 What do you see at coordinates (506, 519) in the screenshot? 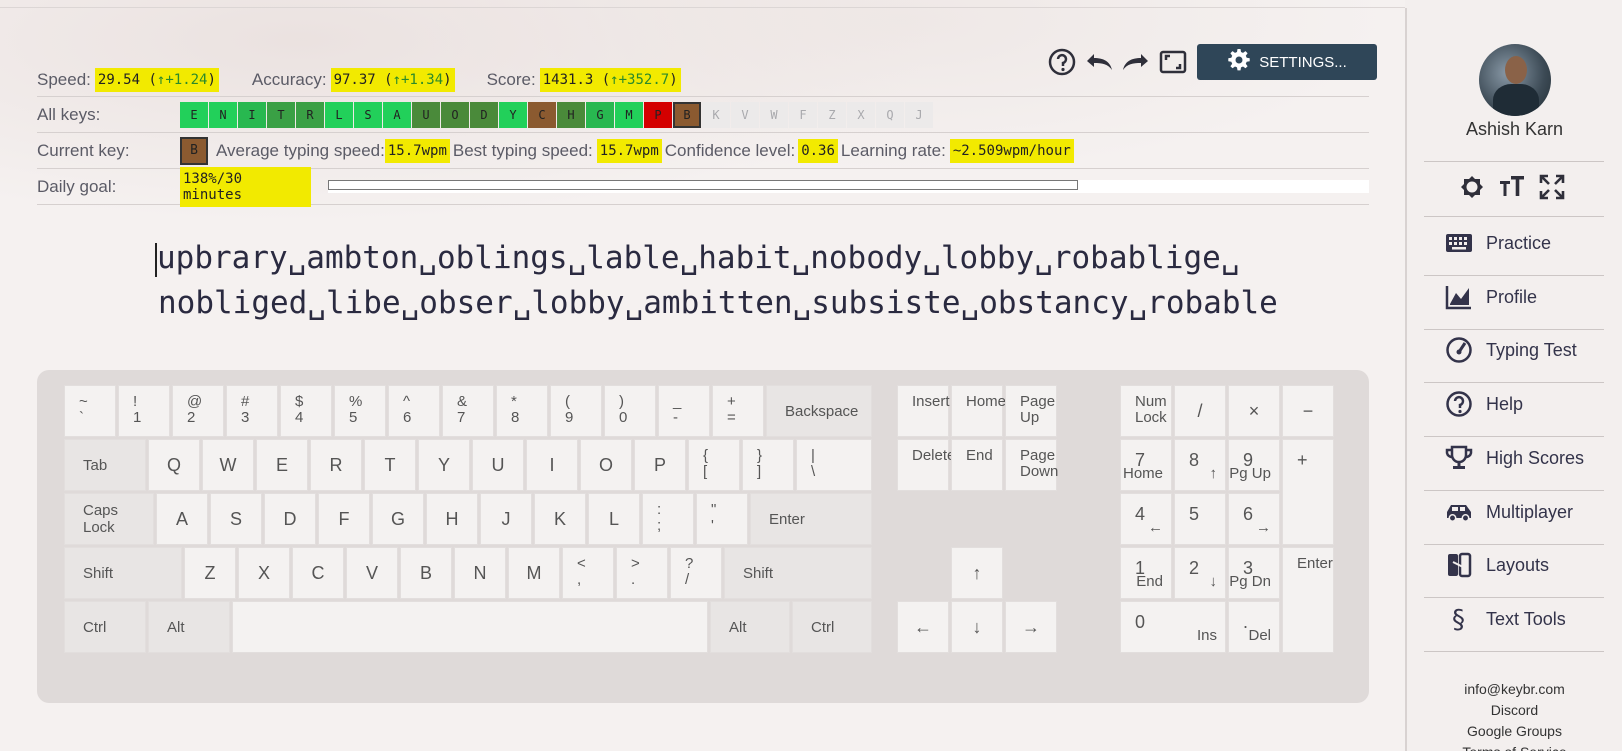
I see `key-j: J` at bounding box center [506, 519].